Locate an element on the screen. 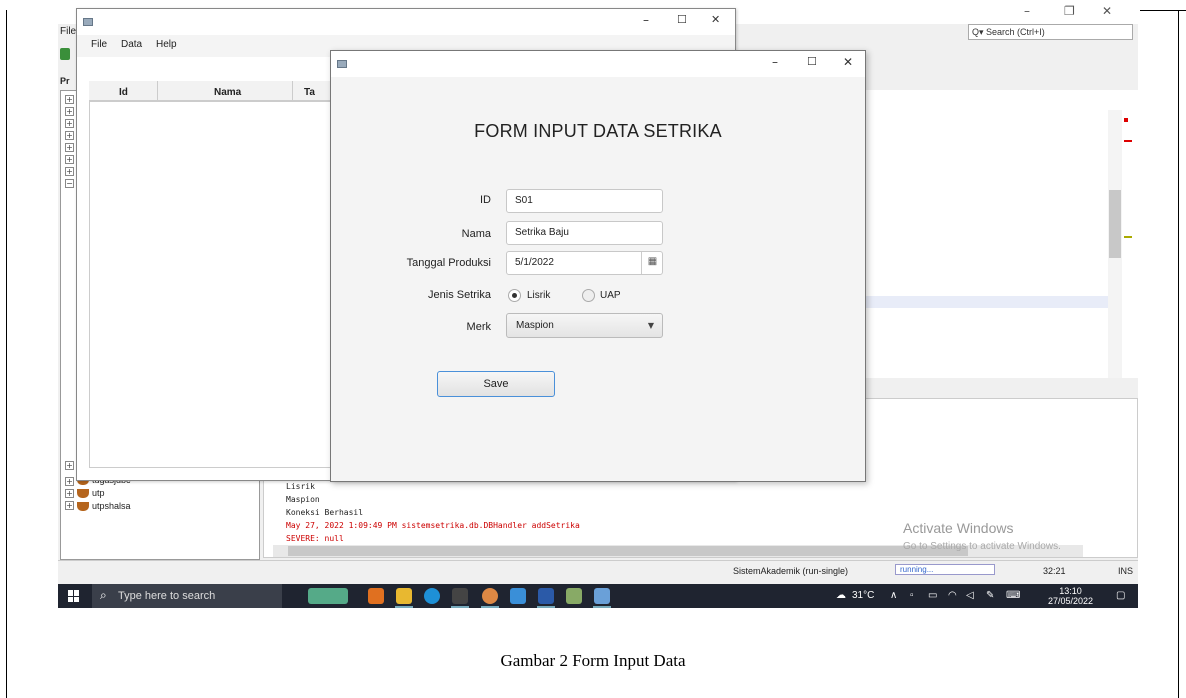 The width and height of the screenshot is (1186, 698). file-explorer-icon is located at coordinates (404, 596).